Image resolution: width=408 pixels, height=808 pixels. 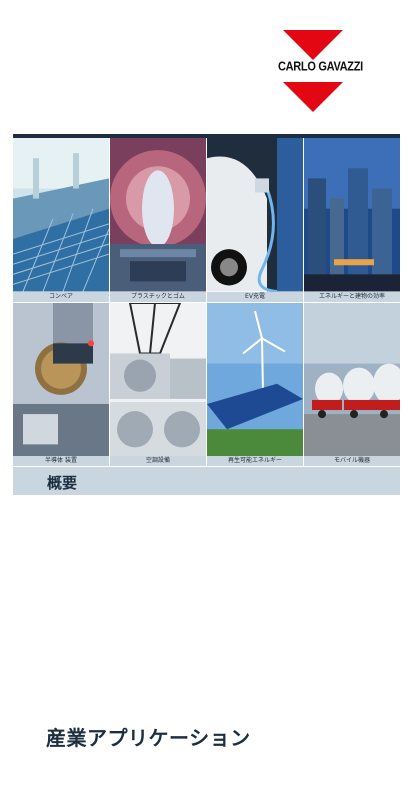 What do you see at coordinates (61, 215) in the screenshot?
I see `conveyor-image` at bounding box center [61, 215].